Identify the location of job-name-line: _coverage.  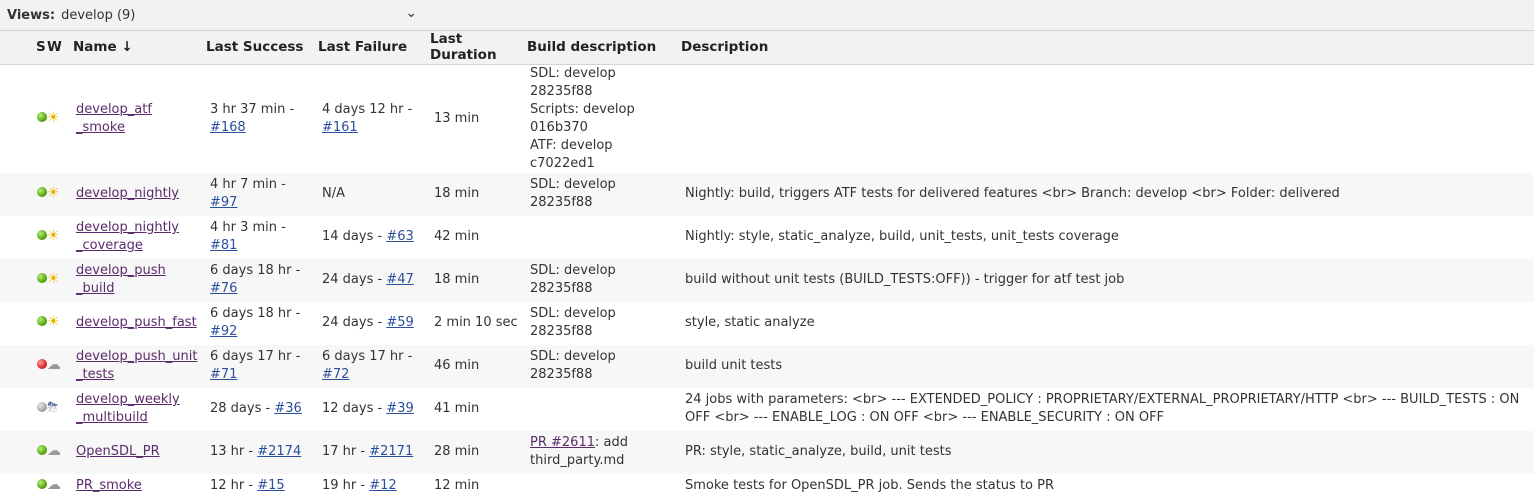
(109, 245).